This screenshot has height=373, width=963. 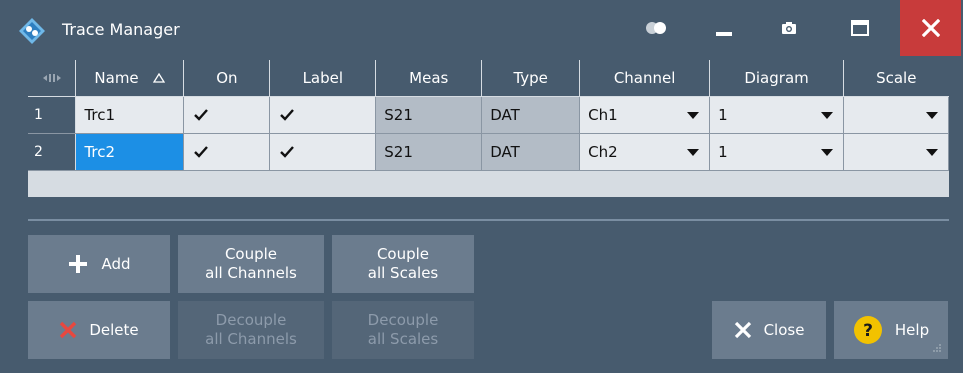 What do you see at coordinates (52, 152) in the screenshot?
I see `row-number: 2` at bounding box center [52, 152].